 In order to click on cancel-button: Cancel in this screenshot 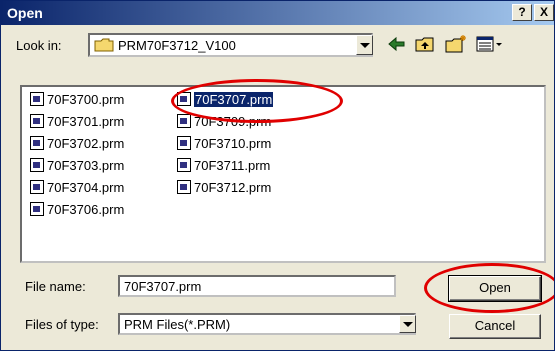, I will do `click(495, 326)`.